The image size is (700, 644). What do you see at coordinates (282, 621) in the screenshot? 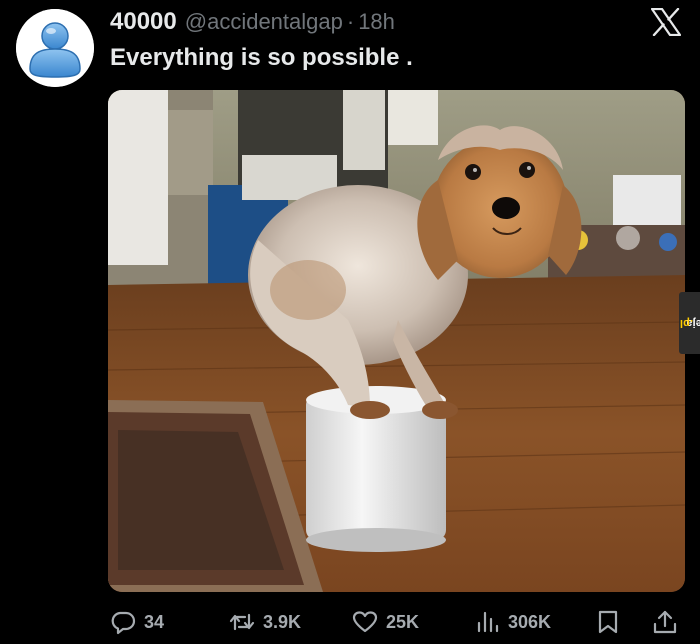
I see `retweet-count: 3.9K` at bounding box center [282, 621].